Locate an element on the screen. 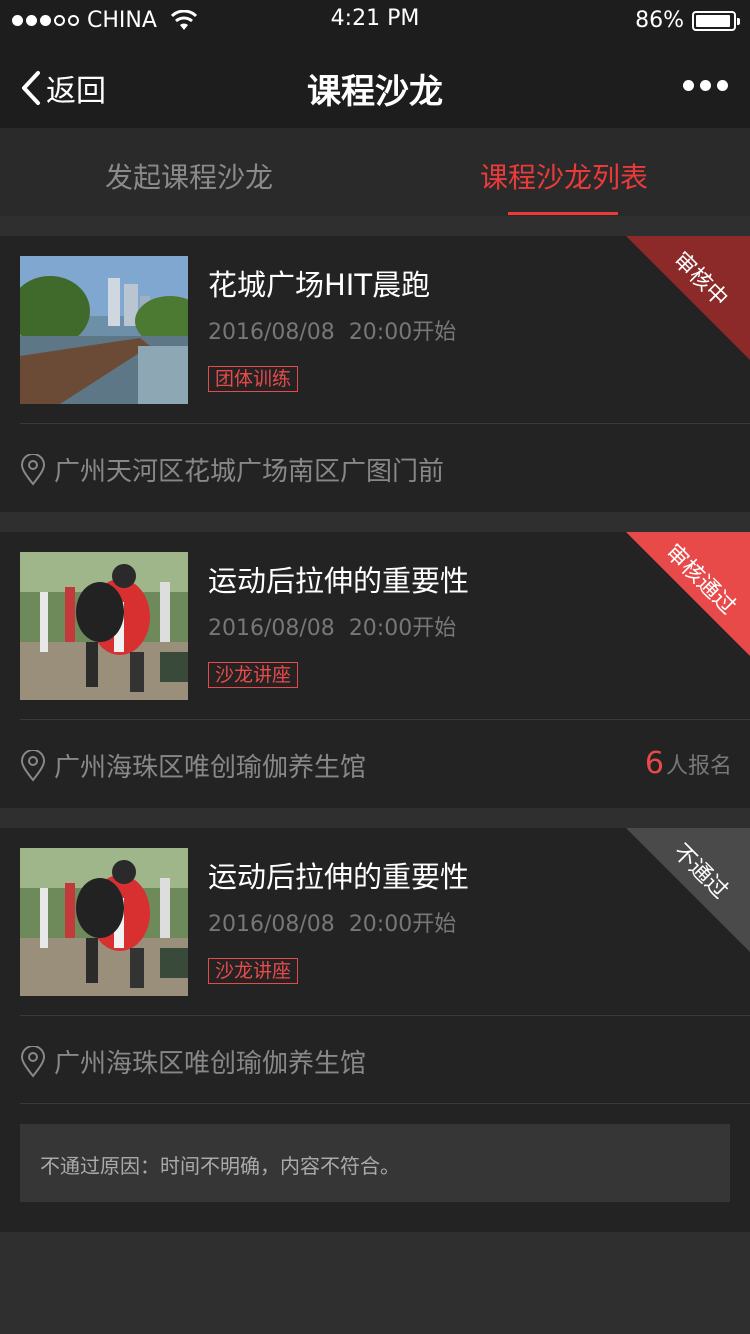  status-bar: CHINA 4:21 PM 86% is located at coordinates (375, 22).